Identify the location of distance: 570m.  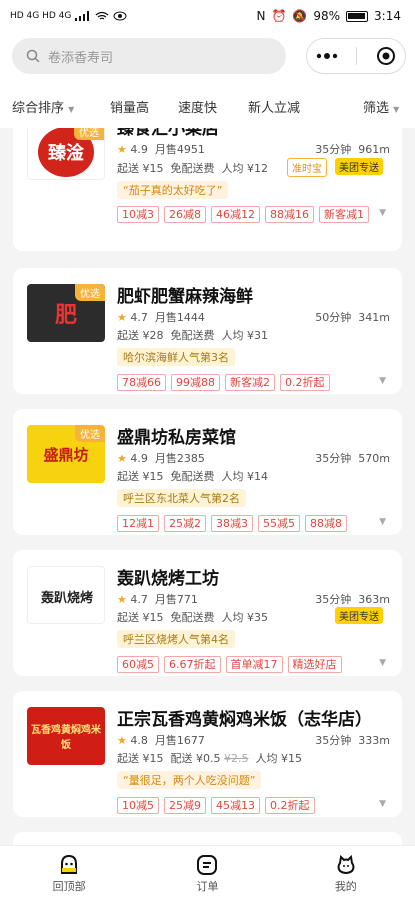
(374, 458).